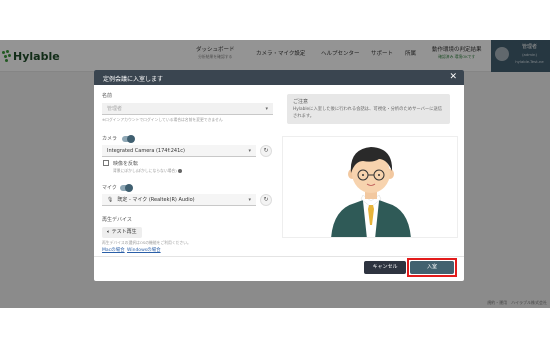  Describe the element at coordinates (117, 220) in the screenshot. I see `playback-label: 再生デバイス` at that location.